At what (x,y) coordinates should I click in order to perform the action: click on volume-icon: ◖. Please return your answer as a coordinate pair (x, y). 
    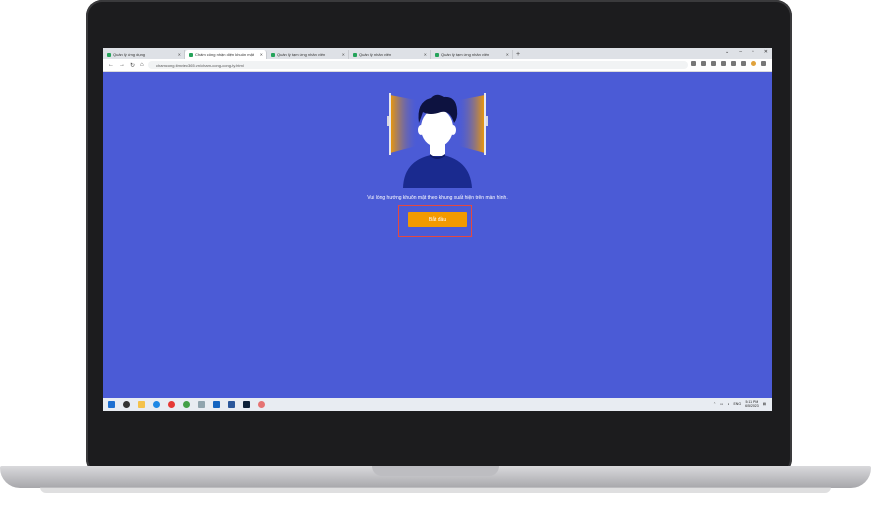
    Looking at the image, I should click on (728, 404).